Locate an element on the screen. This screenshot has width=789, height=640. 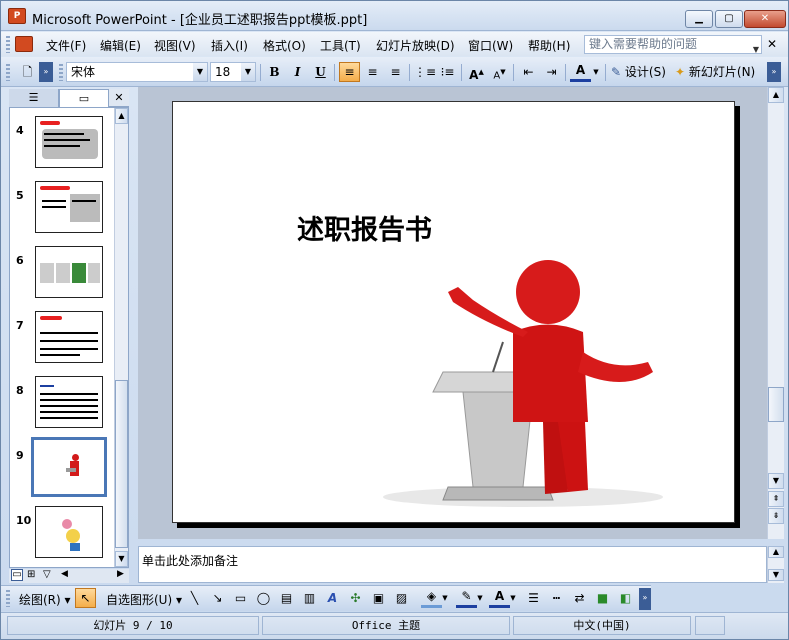
thumbnail-row-selected: 9 is located at coordinates (62, 469).